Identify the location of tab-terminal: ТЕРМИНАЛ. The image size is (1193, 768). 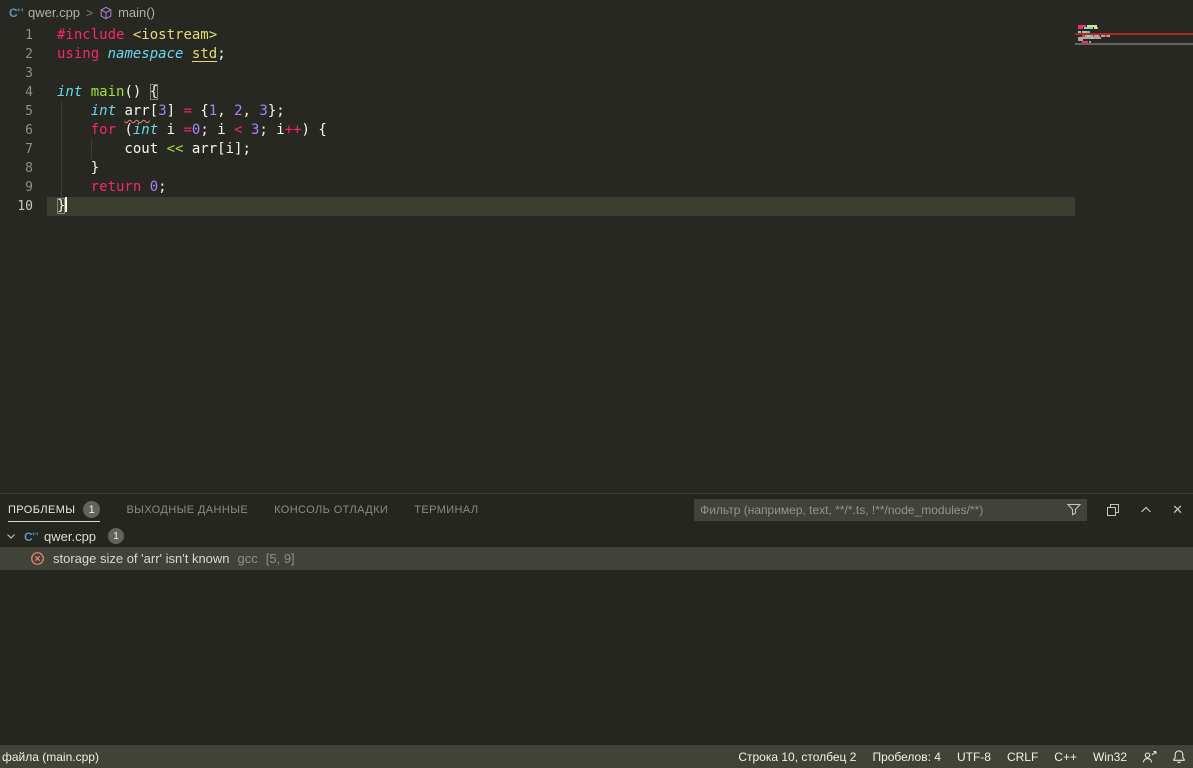
(446, 509).